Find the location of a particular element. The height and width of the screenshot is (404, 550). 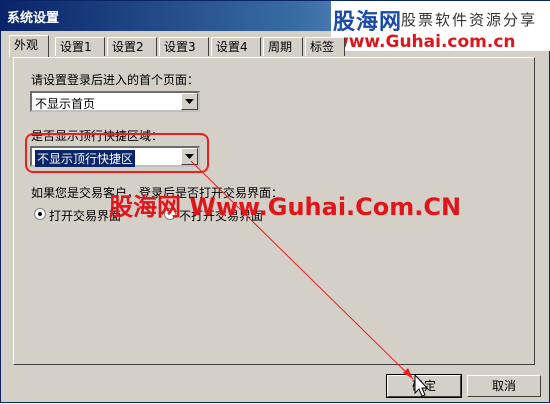

toolbar-select-value: 不显示顶行快捷区 is located at coordinates (85, 158).